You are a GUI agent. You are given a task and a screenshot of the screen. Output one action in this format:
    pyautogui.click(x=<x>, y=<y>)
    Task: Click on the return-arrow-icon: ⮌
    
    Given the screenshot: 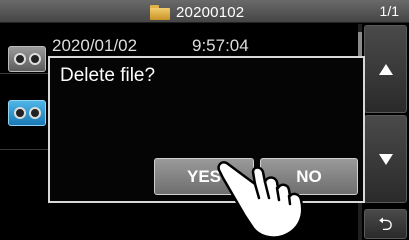 What is the action you would take?
    pyautogui.click(x=385, y=224)
    